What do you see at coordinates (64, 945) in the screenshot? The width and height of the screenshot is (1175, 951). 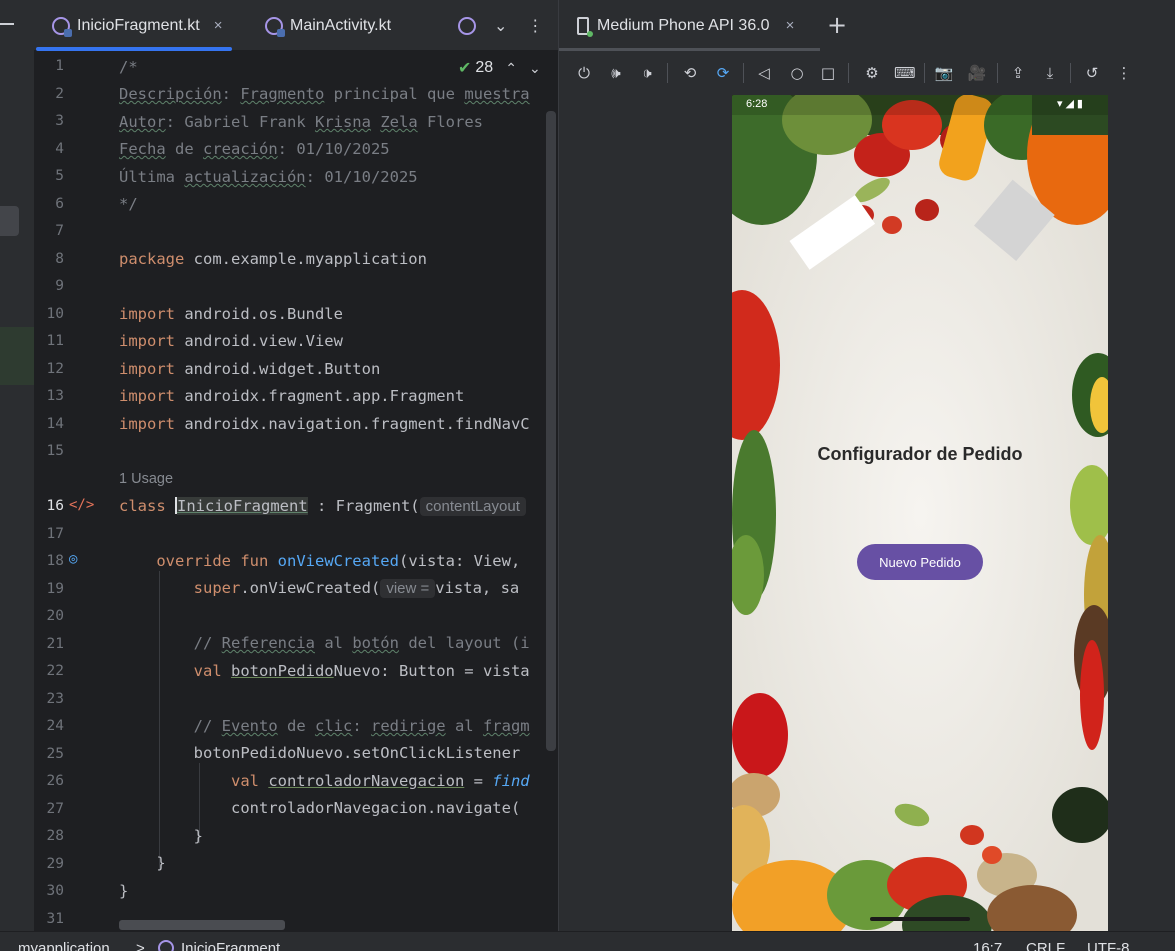 I see `breadcrumb-project: myapplication` at bounding box center [64, 945].